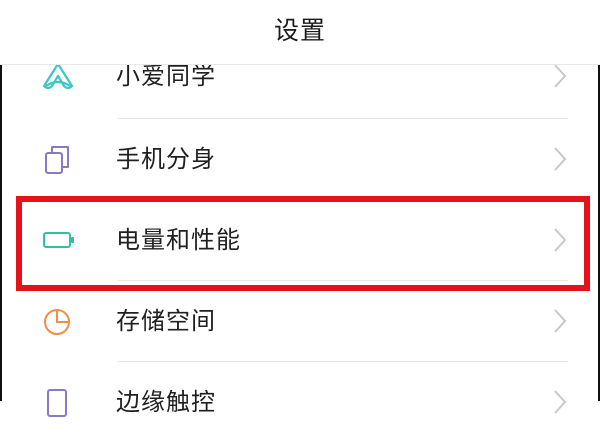 This screenshot has height=443, width=600. What do you see at coordinates (58, 240) in the screenshot?
I see `battery-icon` at bounding box center [58, 240].